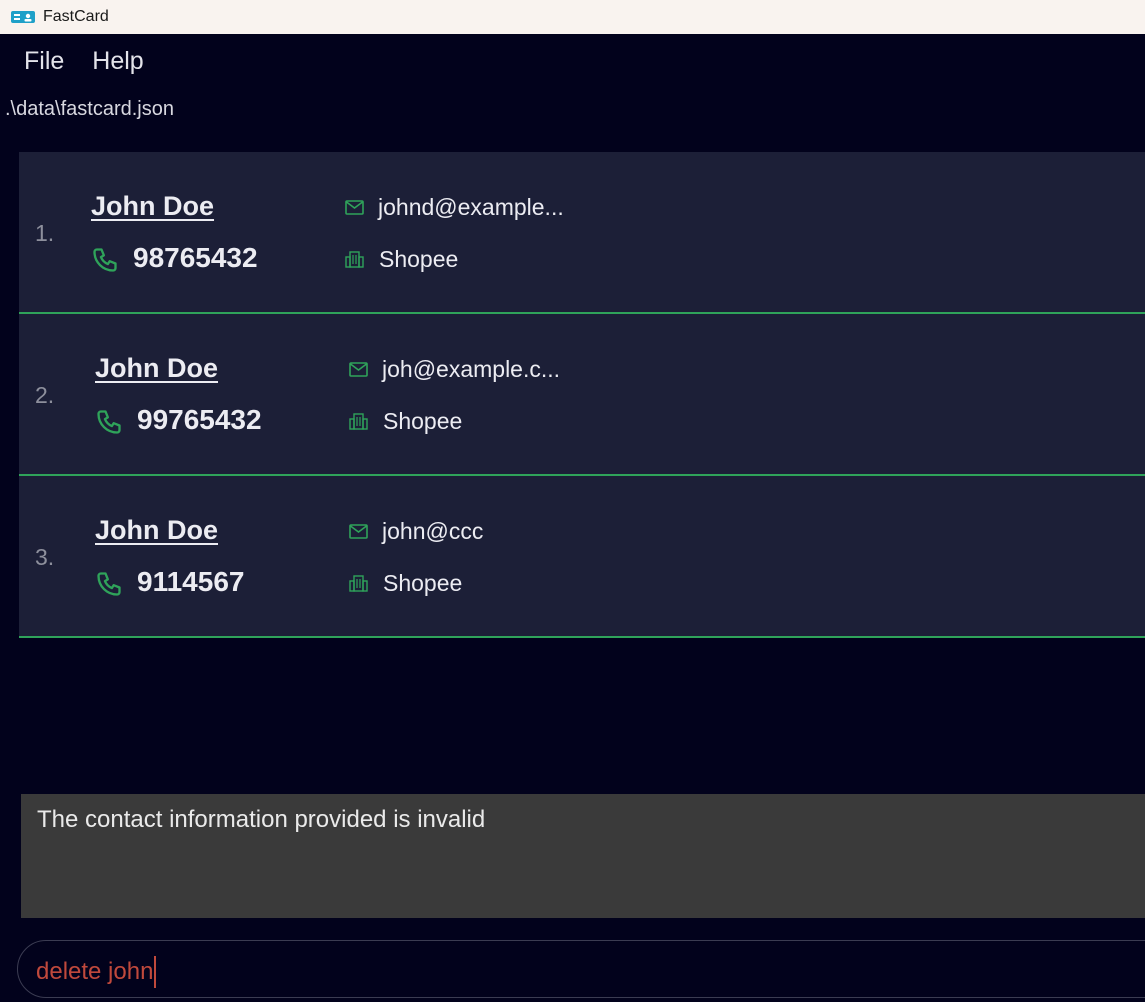 The image size is (1145, 1002). I want to click on menu-help: Help, so click(117, 61).